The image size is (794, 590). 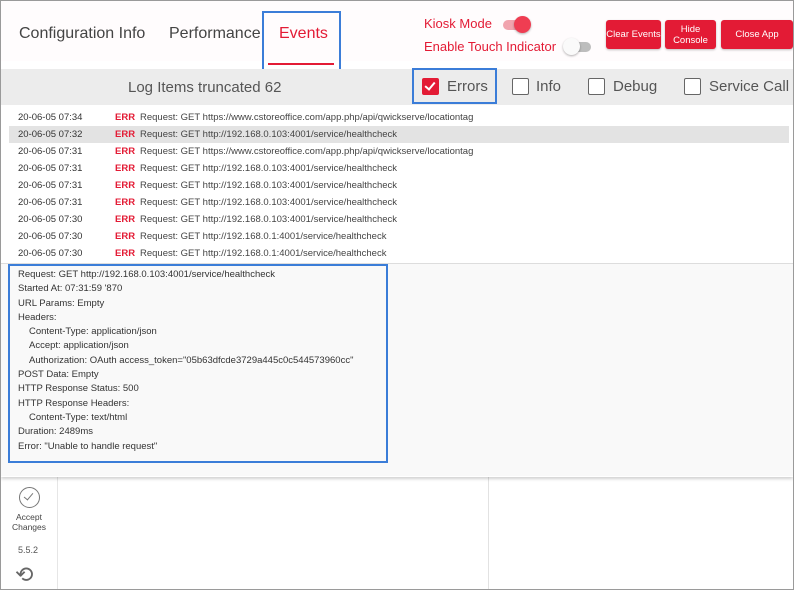 What do you see at coordinates (29, 497) in the screenshot?
I see `check-circle-icon` at bounding box center [29, 497].